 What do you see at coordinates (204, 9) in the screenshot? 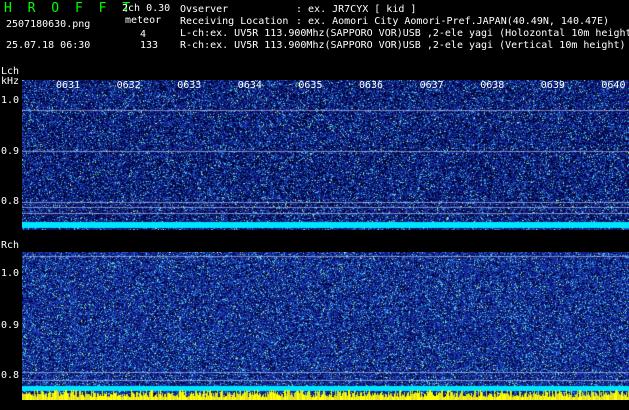
I see `observer-key: Ovserver` at bounding box center [204, 9].